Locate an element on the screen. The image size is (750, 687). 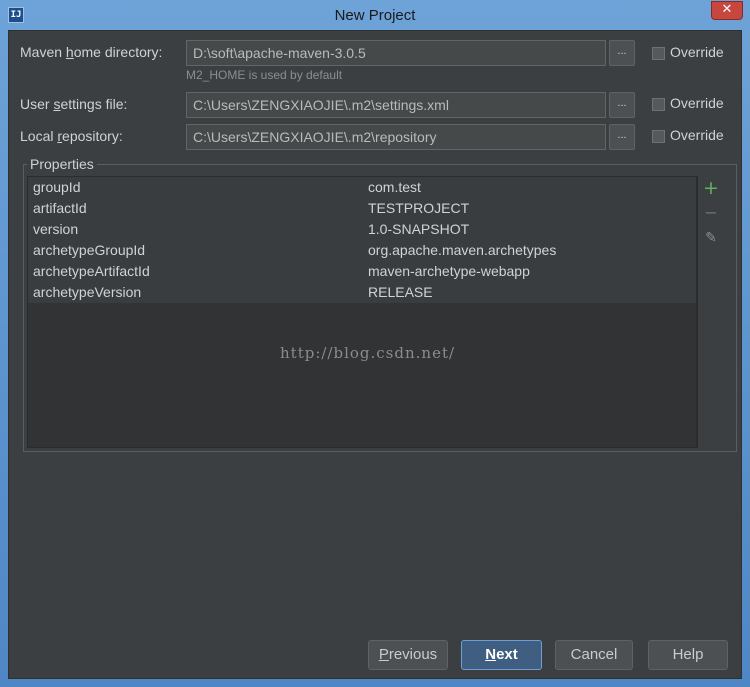
local-repository-label: Local repository: is located at coordinates (71, 136).